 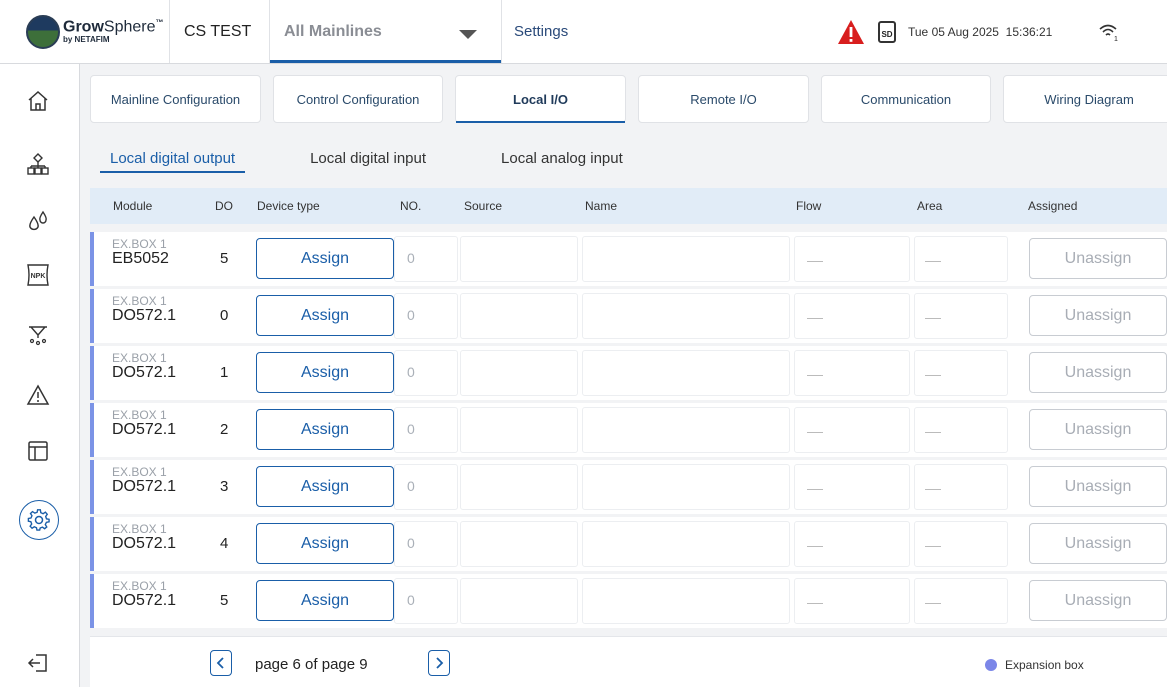 What do you see at coordinates (540, 99) in the screenshot?
I see `tab-local-io: Local I/O` at bounding box center [540, 99].